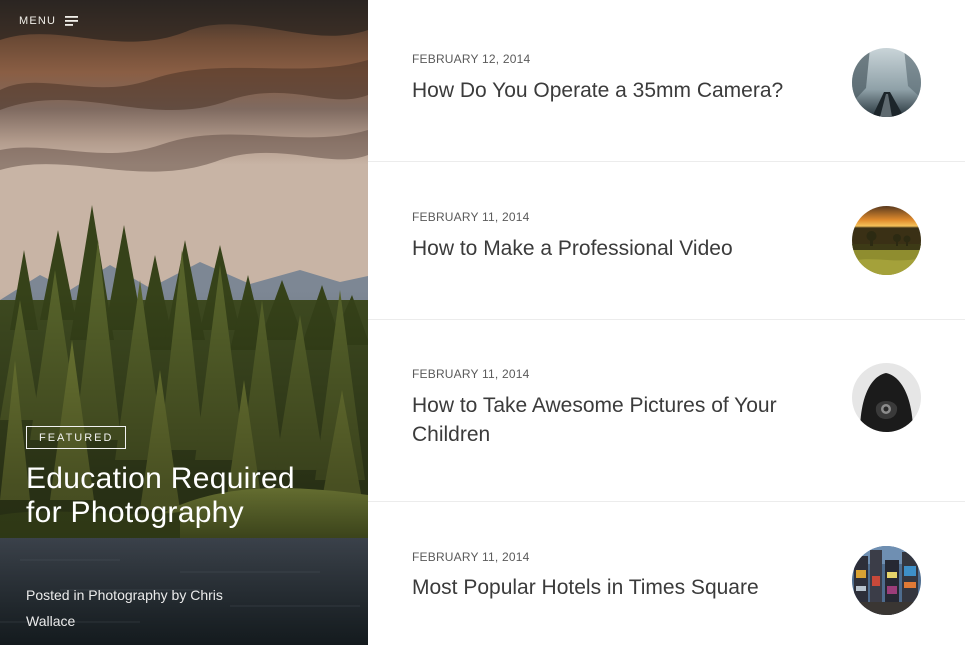  Describe the element at coordinates (57, 595) in the screenshot. I see `meta-prefix: Posted in` at that location.